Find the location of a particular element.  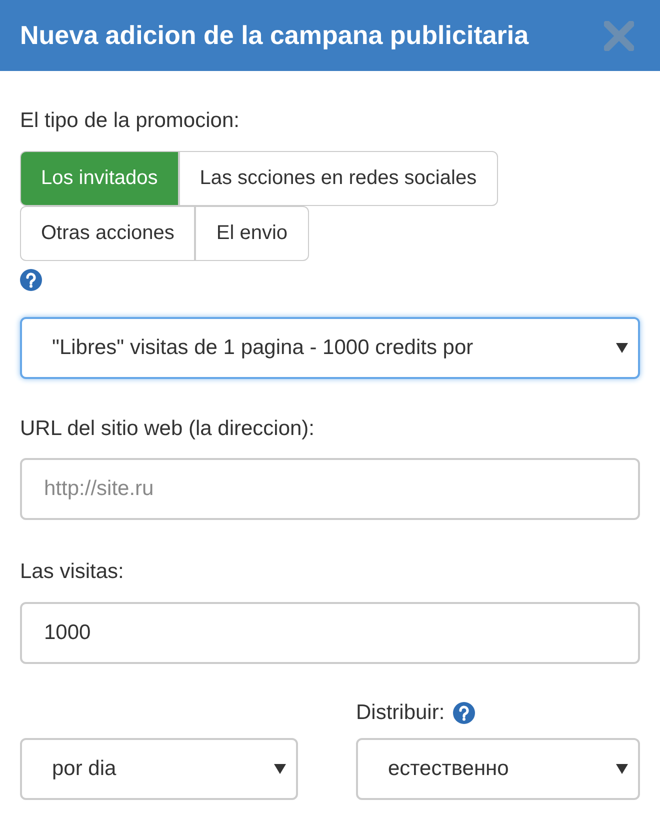

visits-field: 1000 is located at coordinates (330, 633).